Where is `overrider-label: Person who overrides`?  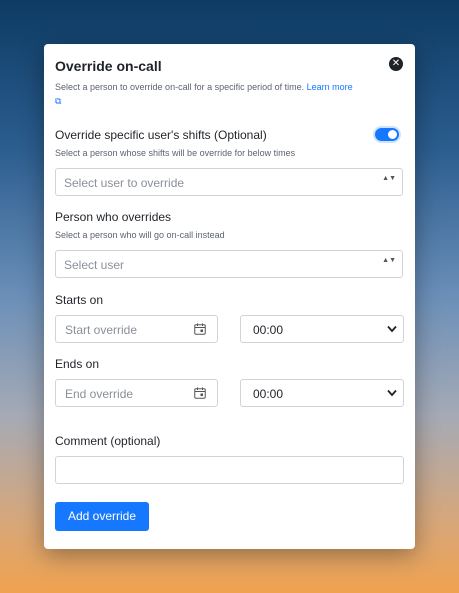 overrider-label: Person who overrides is located at coordinates (113, 217).